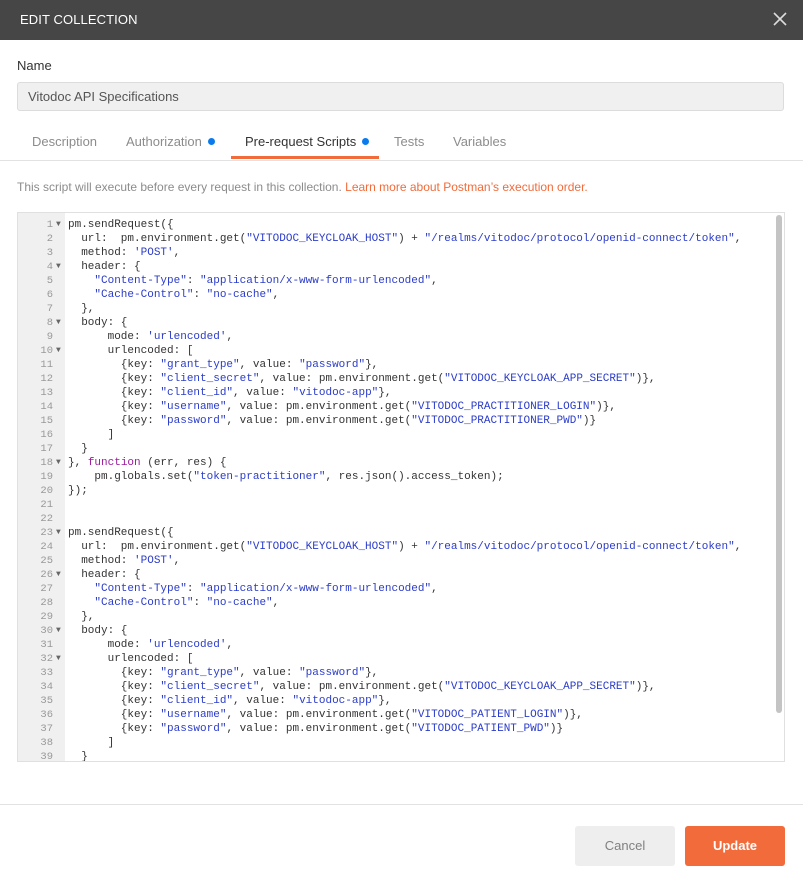 This screenshot has height=892, width=803. I want to click on line-number: 28, so click(46, 603).